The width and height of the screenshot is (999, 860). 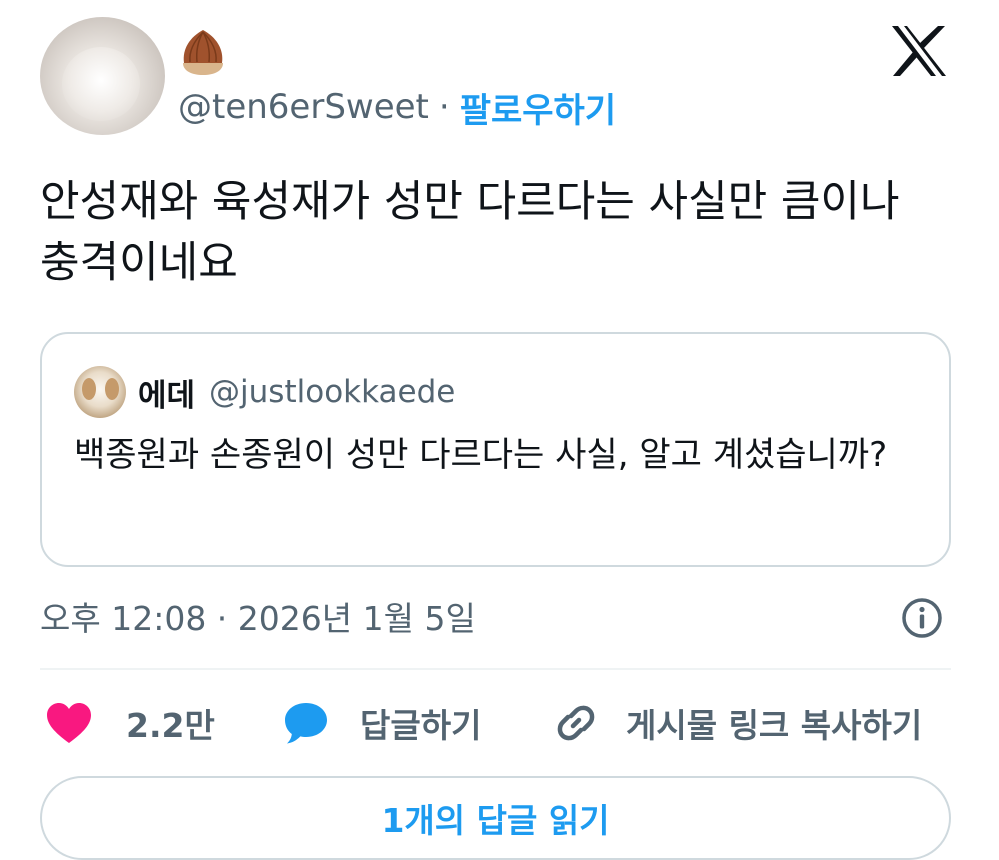 I want to click on copy-link-label: 게시물 링크 복사하기, so click(x=774, y=725).